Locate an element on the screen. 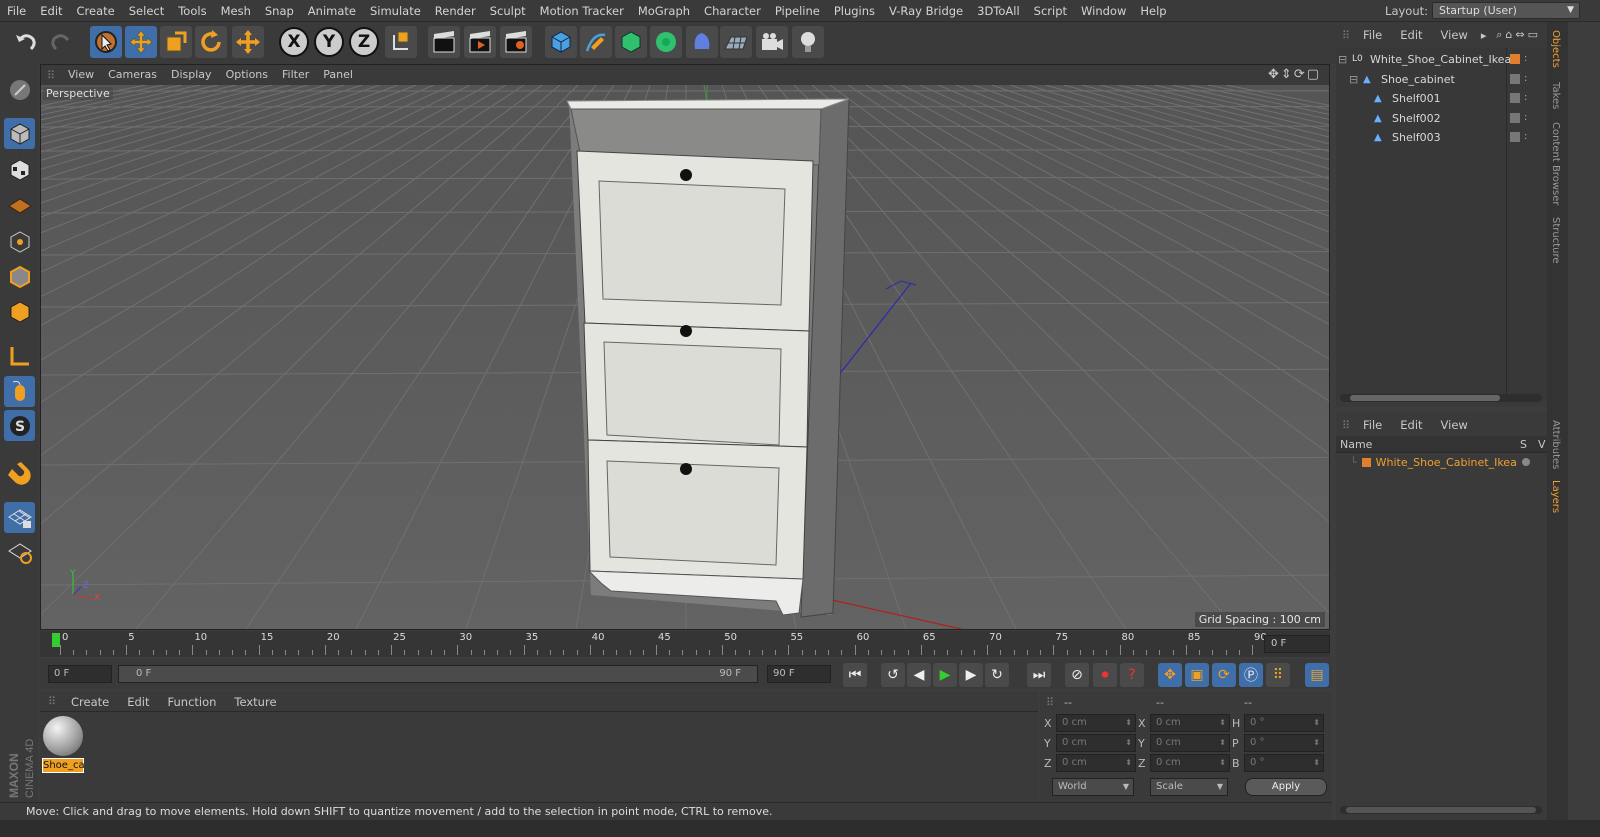 Image resolution: width=1600 pixels, height=837 pixels. points-mode-button is located at coordinates (19, 241).